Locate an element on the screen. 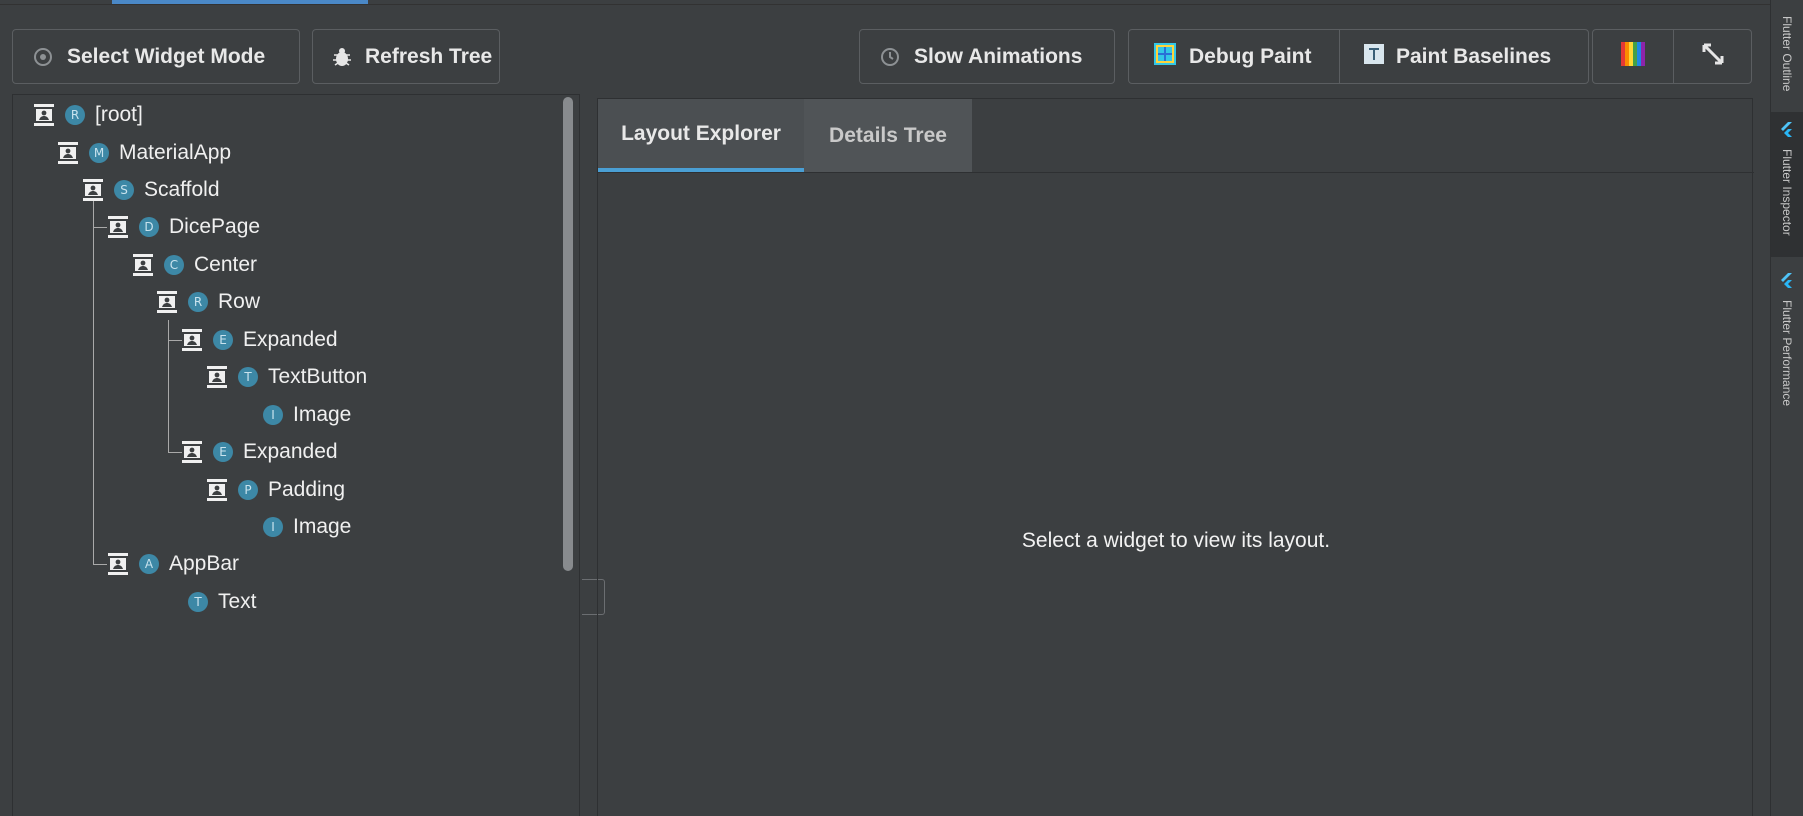 This screenshot has width=1803, height=816. debug-paint-button: Debug Paint is located at coordinates (1234, 56).